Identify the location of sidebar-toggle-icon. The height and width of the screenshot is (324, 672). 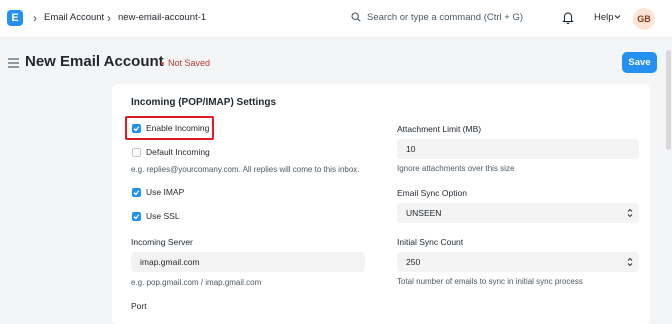
(13, 63).